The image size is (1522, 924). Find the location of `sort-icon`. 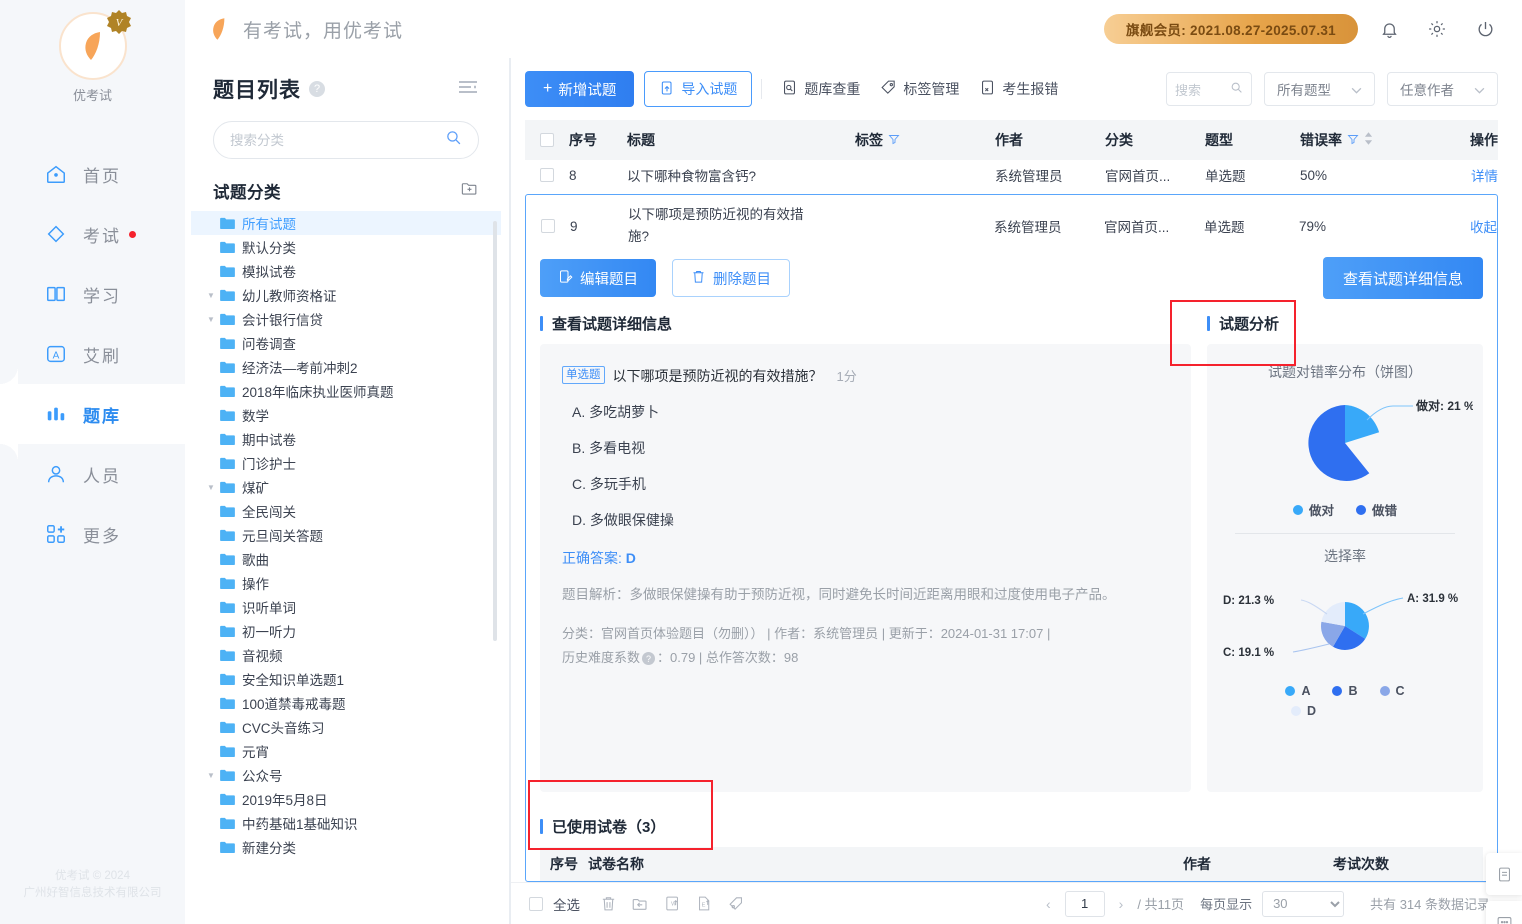

sort-icon is located at coordinates (1368, 140).